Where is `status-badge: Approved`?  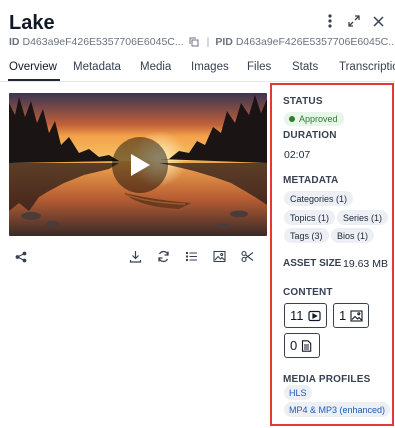 status-badge: Approved is located at coordinates (314, 119).